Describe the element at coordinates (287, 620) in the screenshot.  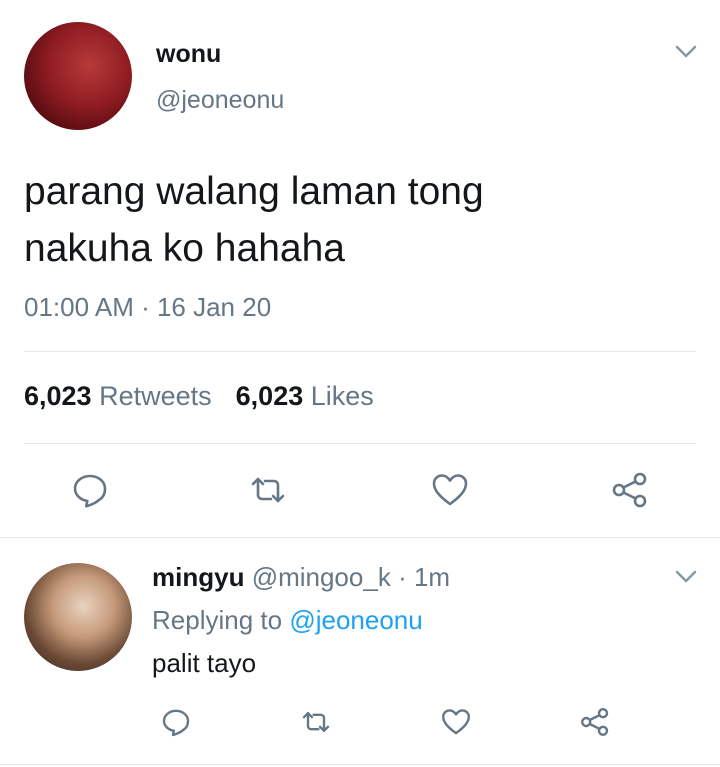
I see `replying-to: Replying to @jeoneonu` at that location.